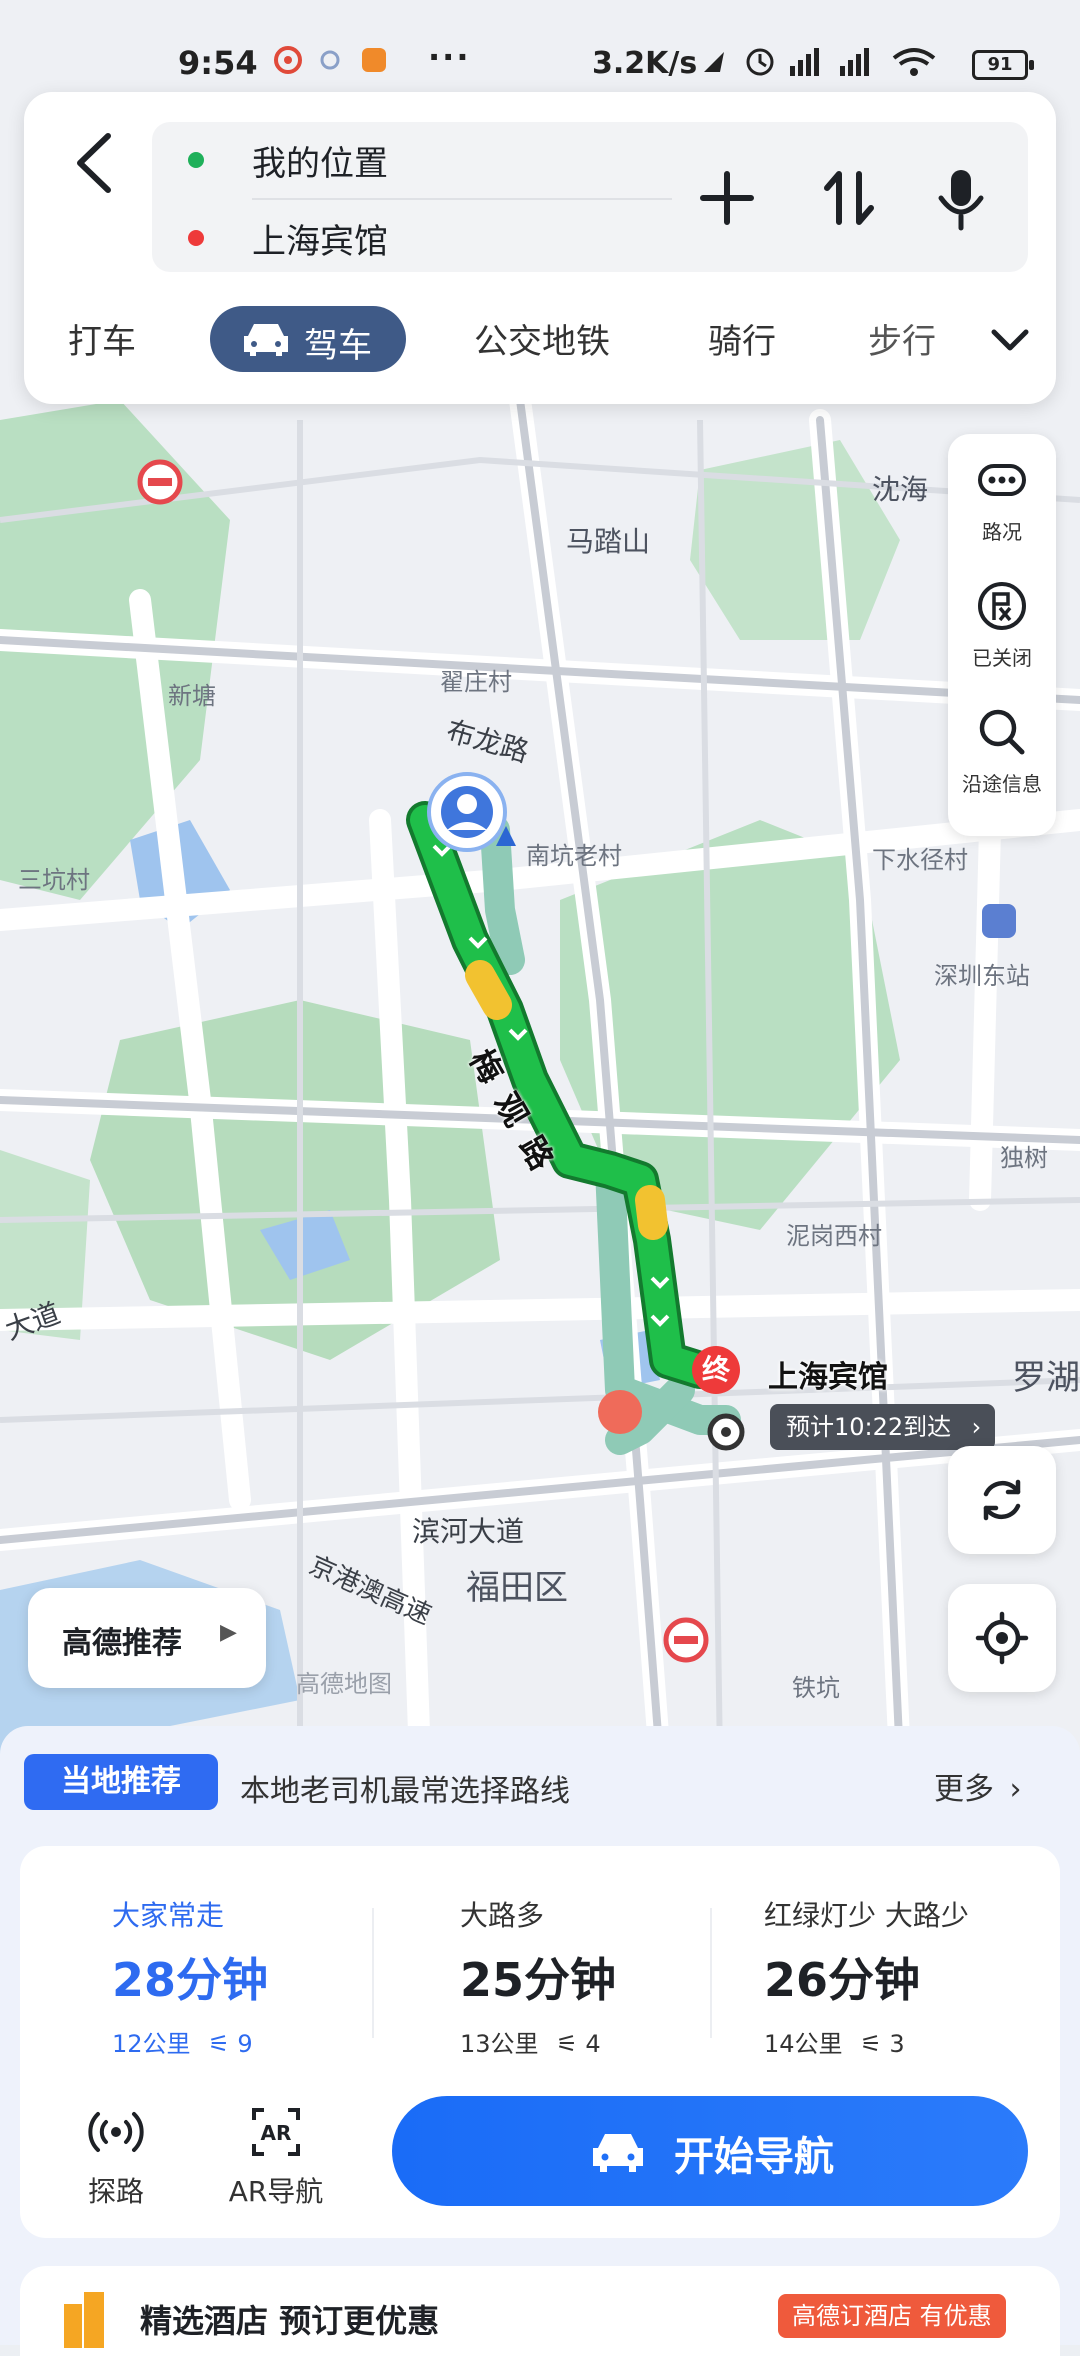 Image resolution: width=1080 pixels, height=2356 pixels. What do you see at coordinates (330, 64) in the screenshot?
I see `notification-icons` at bounding box center [330, 64].